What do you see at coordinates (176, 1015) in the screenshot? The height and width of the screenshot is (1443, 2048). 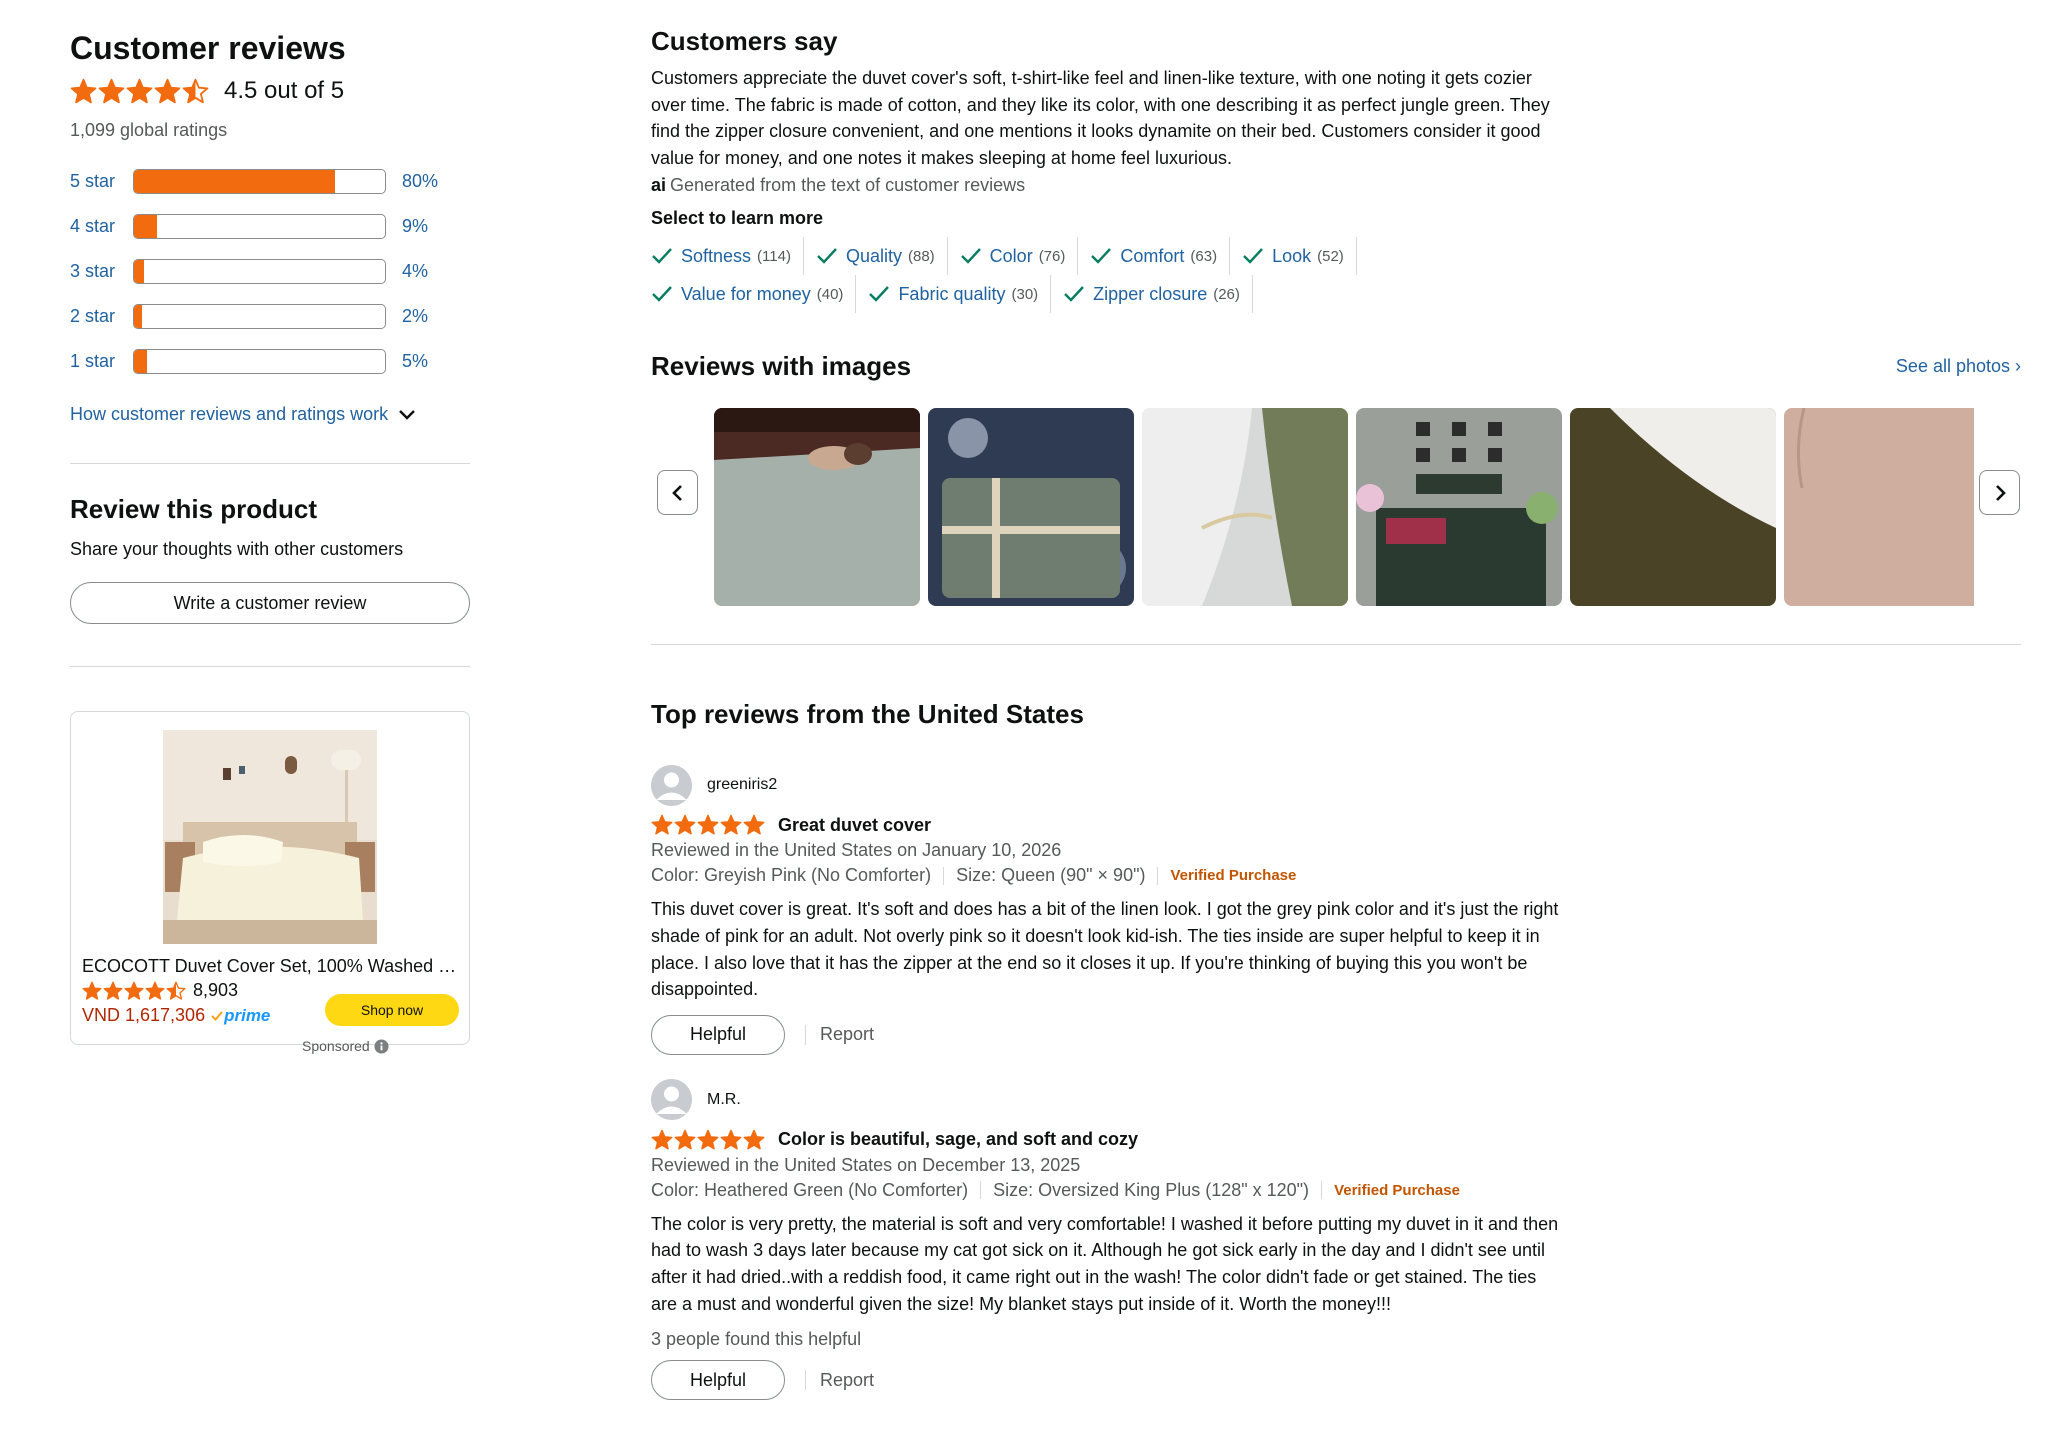 I see `ad-price-row: VND 1,617,306 prime` at bounding box center [176, 1015].